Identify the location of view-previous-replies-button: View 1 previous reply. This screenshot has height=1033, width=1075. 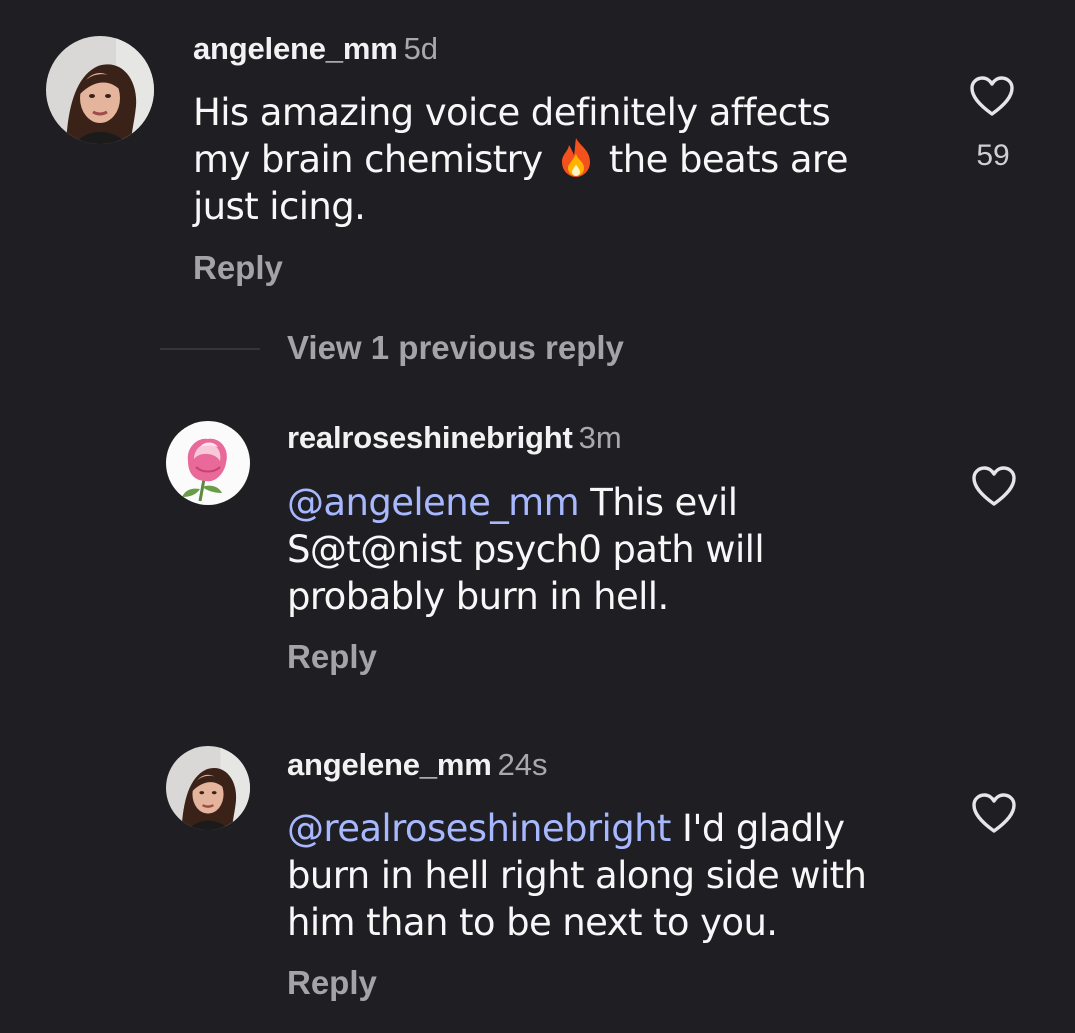
(455, 347).